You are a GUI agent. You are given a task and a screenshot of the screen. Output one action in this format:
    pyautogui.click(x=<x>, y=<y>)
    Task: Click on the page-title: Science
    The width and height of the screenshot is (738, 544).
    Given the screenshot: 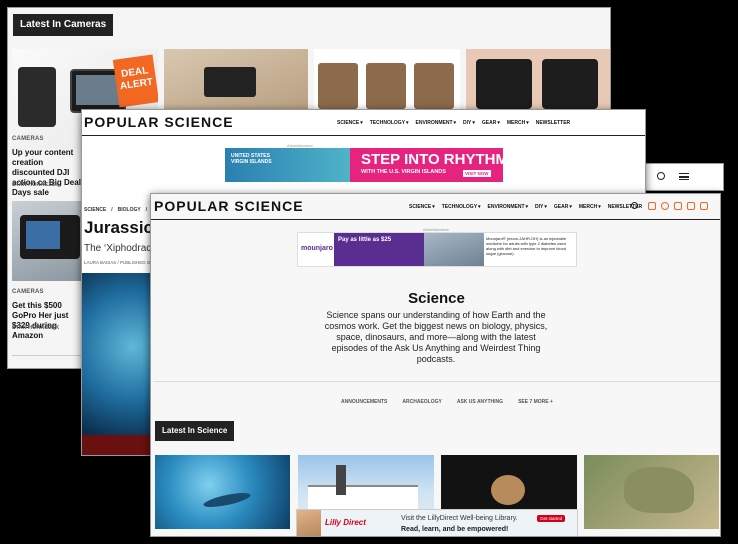 What is the action you would take?
    pyautogui.click(x=436, y=298)
    